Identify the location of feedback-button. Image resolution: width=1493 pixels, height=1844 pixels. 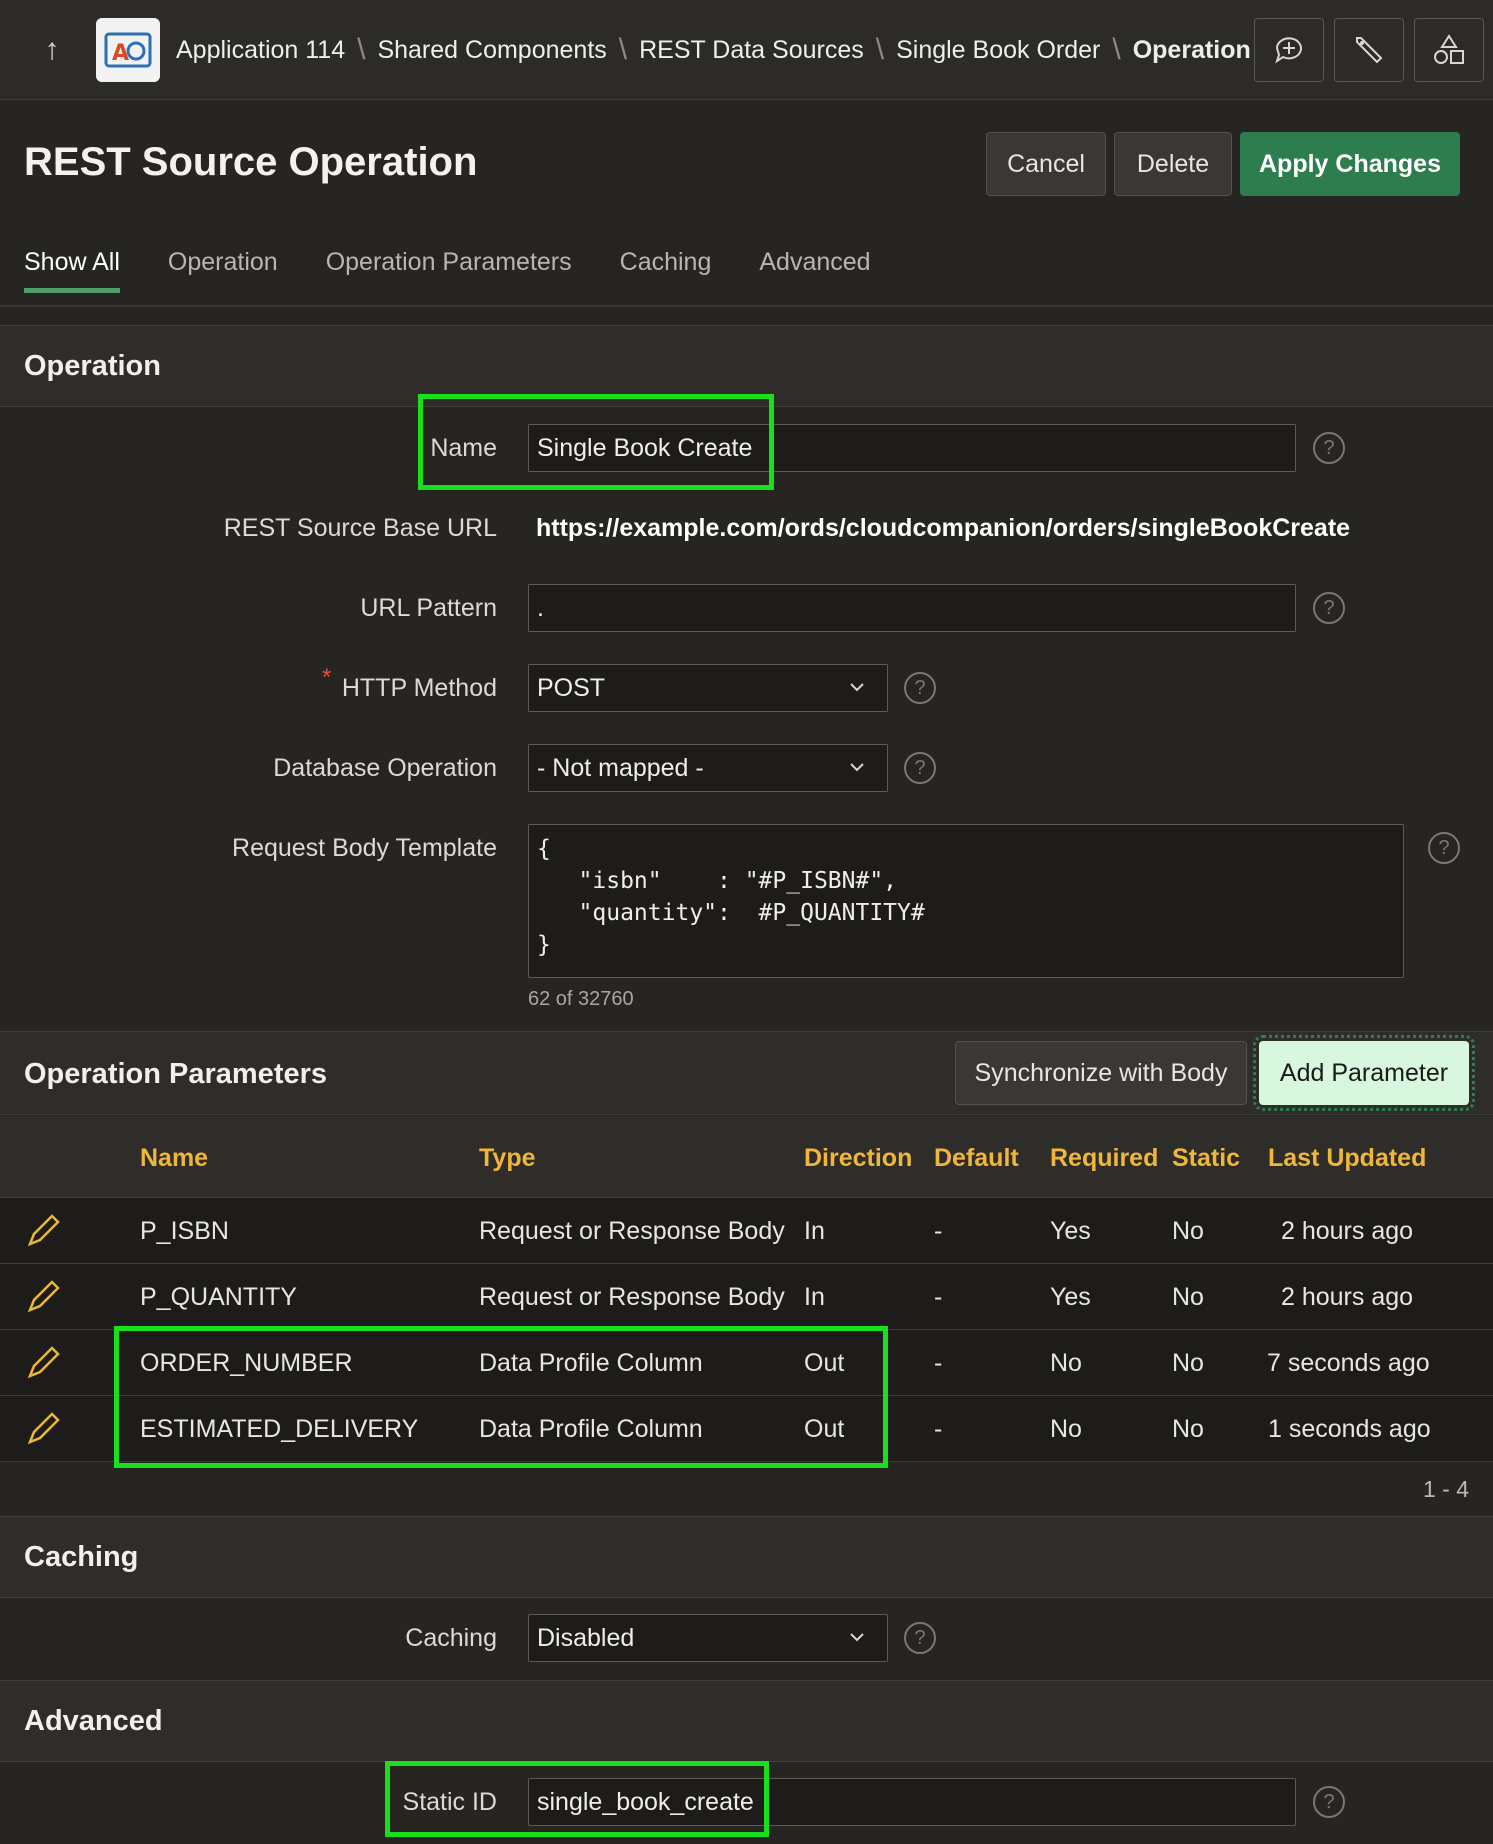
(1289, 50).